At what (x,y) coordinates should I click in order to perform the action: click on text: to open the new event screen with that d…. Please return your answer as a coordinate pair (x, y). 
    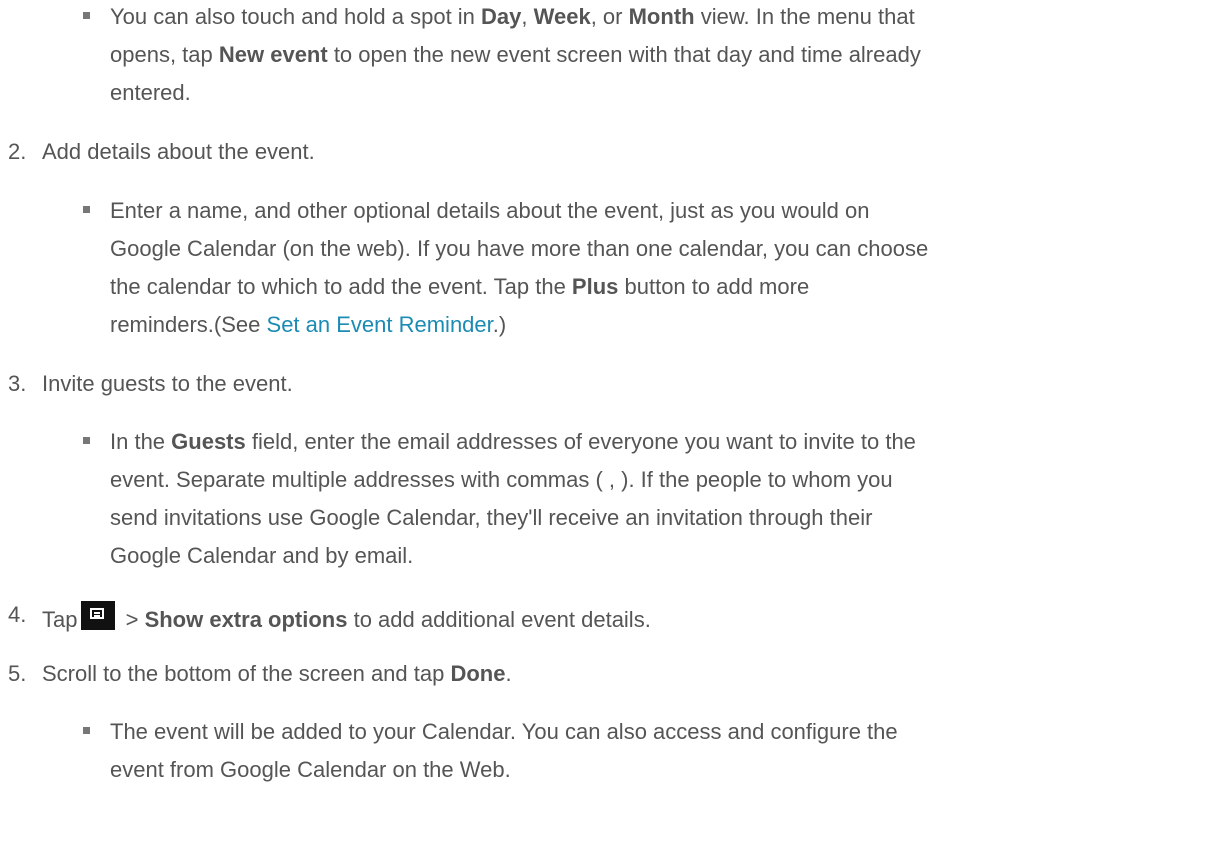
    Looking at the image, I should click on (624, 54).